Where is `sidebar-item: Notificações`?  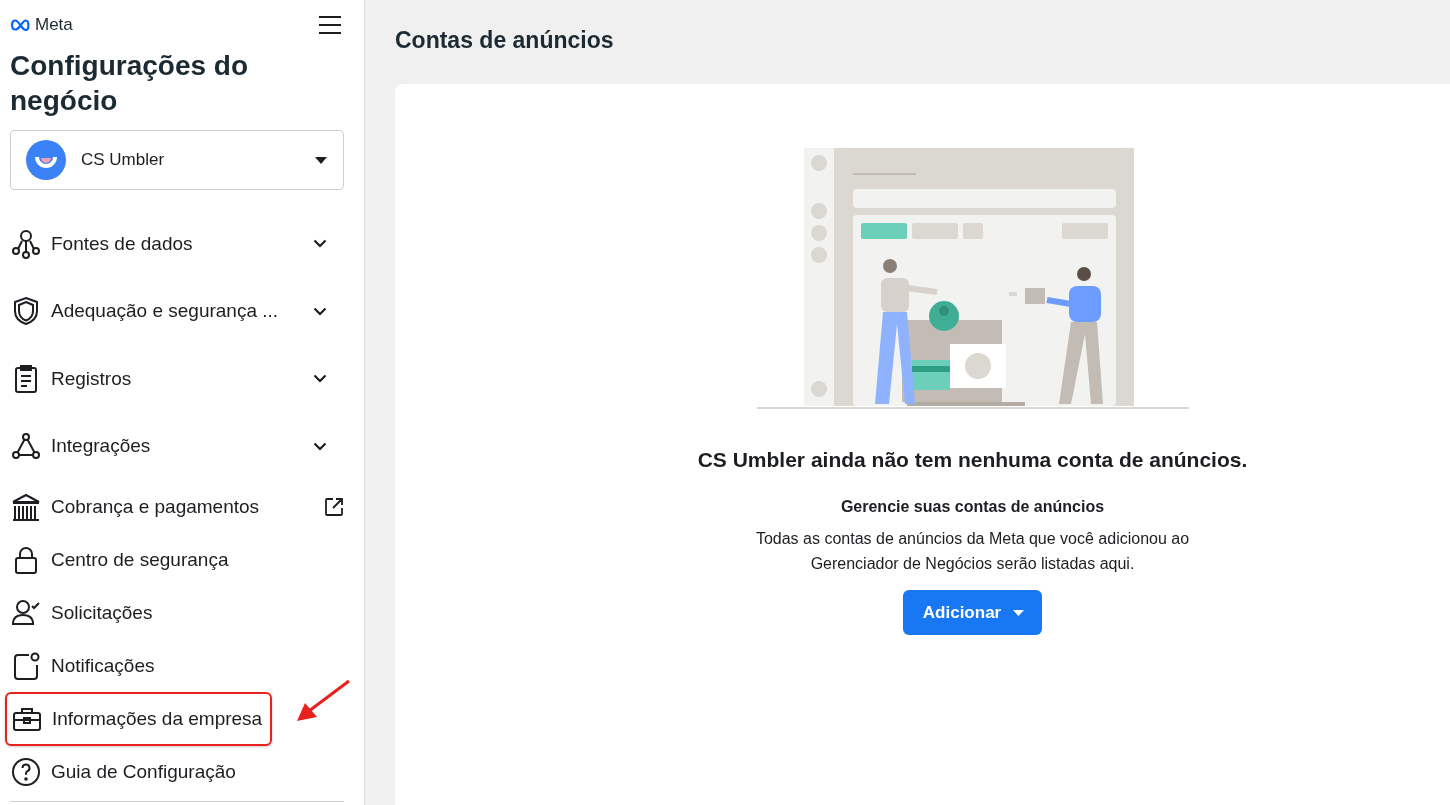
sidebar-item: Notificações is located at coordinates (84, 665).